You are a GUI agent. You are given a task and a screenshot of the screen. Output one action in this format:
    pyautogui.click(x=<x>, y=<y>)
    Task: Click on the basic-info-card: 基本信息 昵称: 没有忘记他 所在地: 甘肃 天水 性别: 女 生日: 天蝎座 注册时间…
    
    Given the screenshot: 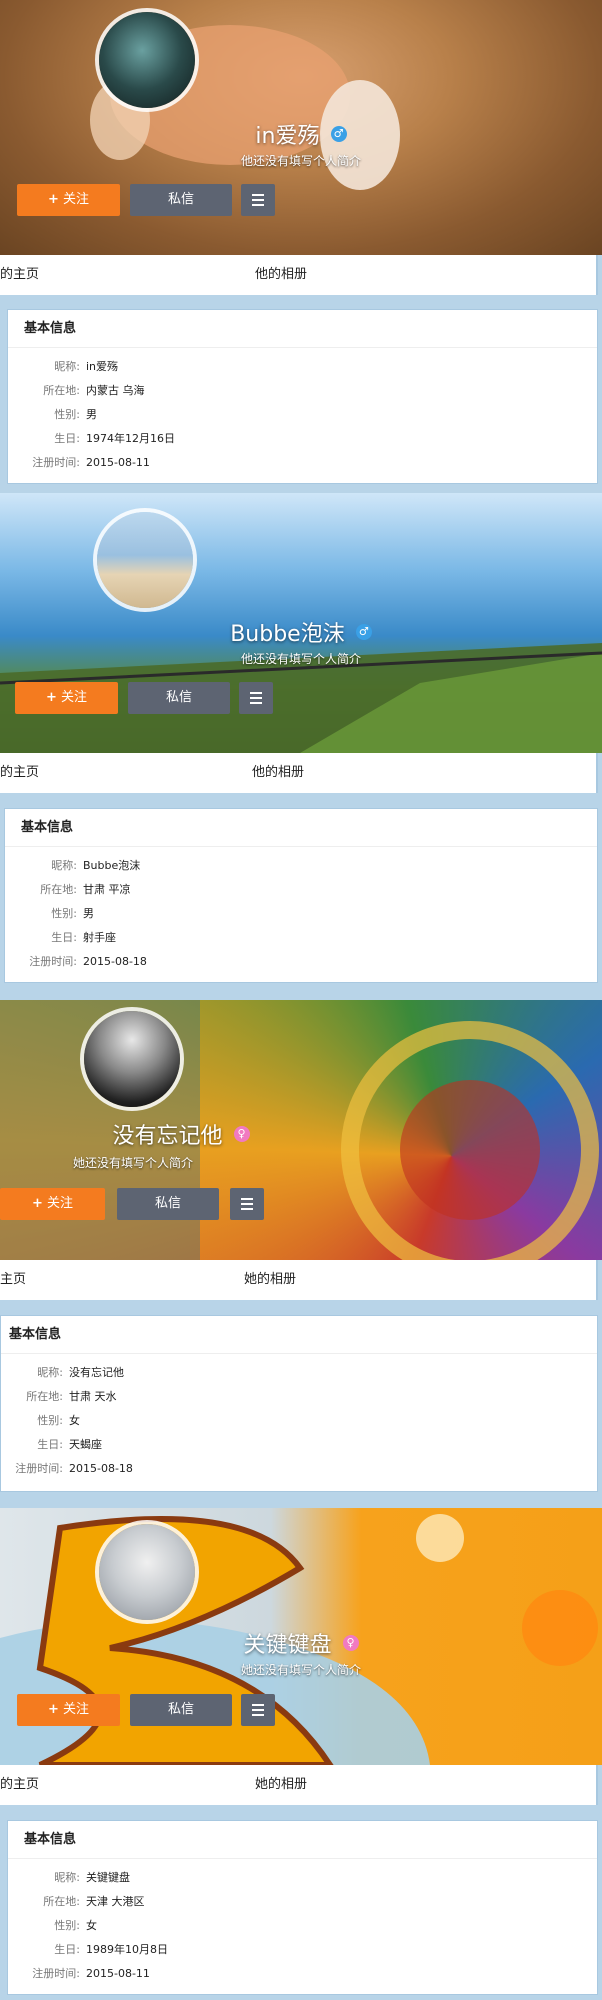 What is the action you would take?
    pyautogui.click(x=299, y=1403)
    